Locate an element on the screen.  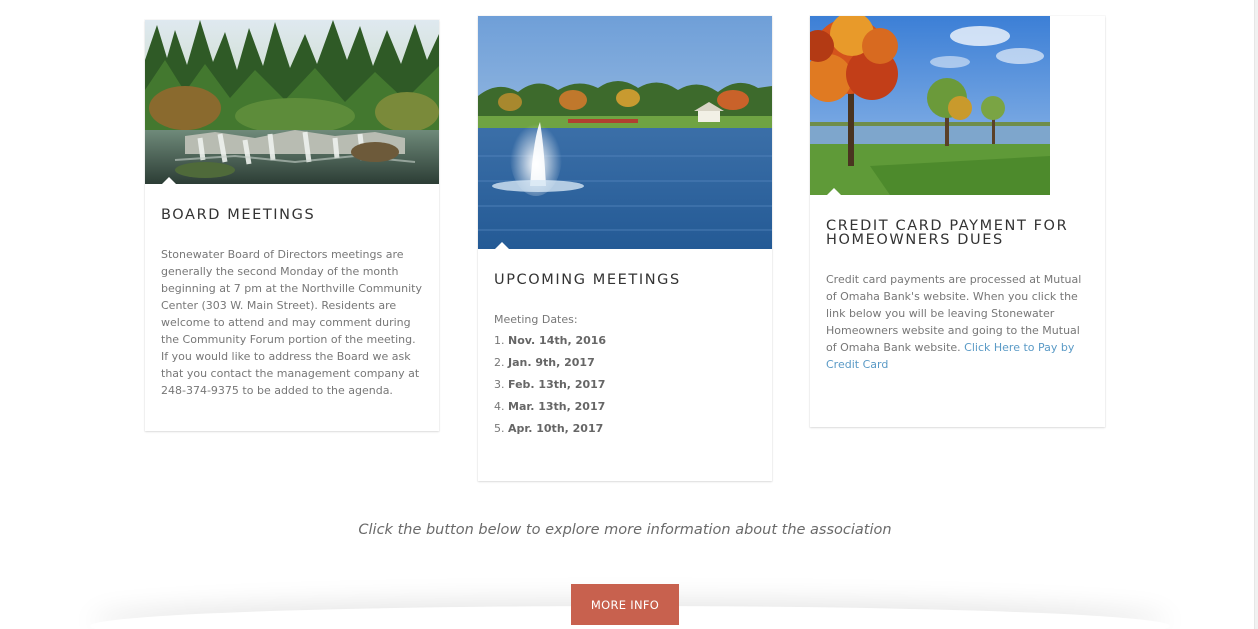
meeting-date: Mar. 13th, 2017 is located at coordinates (557, 406).